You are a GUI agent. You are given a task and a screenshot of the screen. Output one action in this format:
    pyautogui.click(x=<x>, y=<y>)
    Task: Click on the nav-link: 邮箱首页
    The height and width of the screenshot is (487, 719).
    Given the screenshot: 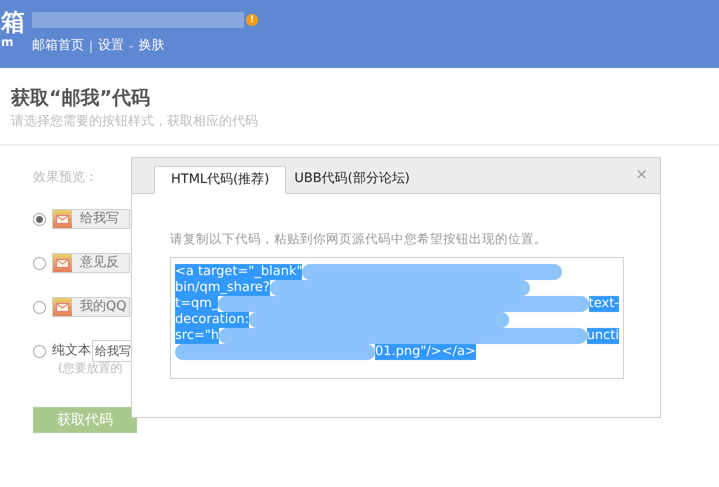 What is the action you would take?
    pyautogui.click(x=58, y=46)
    